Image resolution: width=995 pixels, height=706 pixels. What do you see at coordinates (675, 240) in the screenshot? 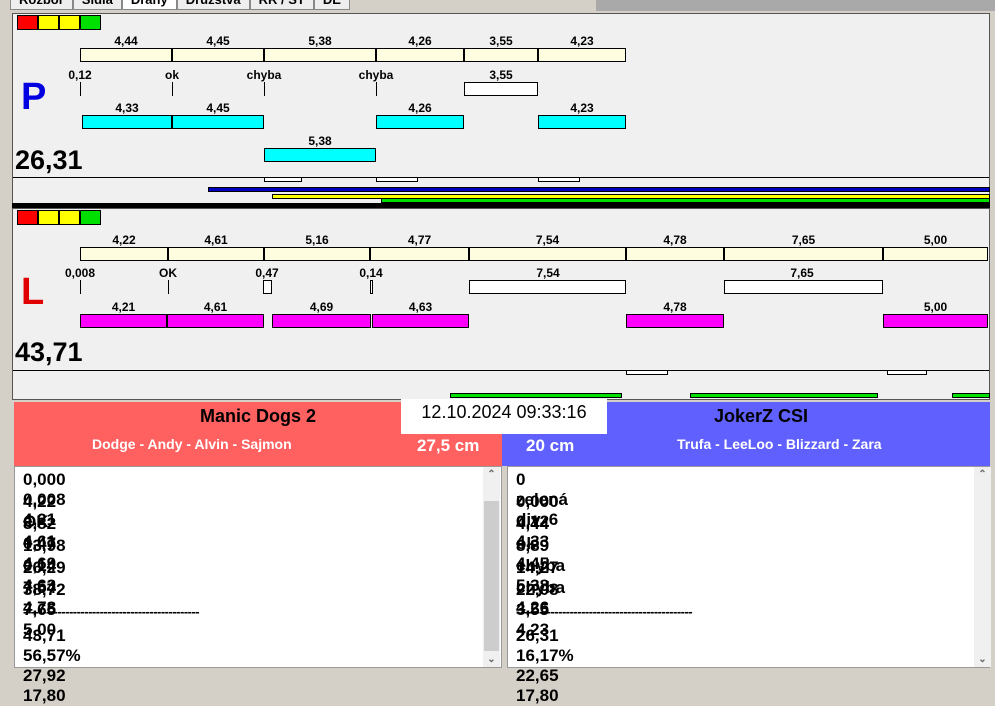
I see `segment-time: 4,78` at bounding box center [675, 240].